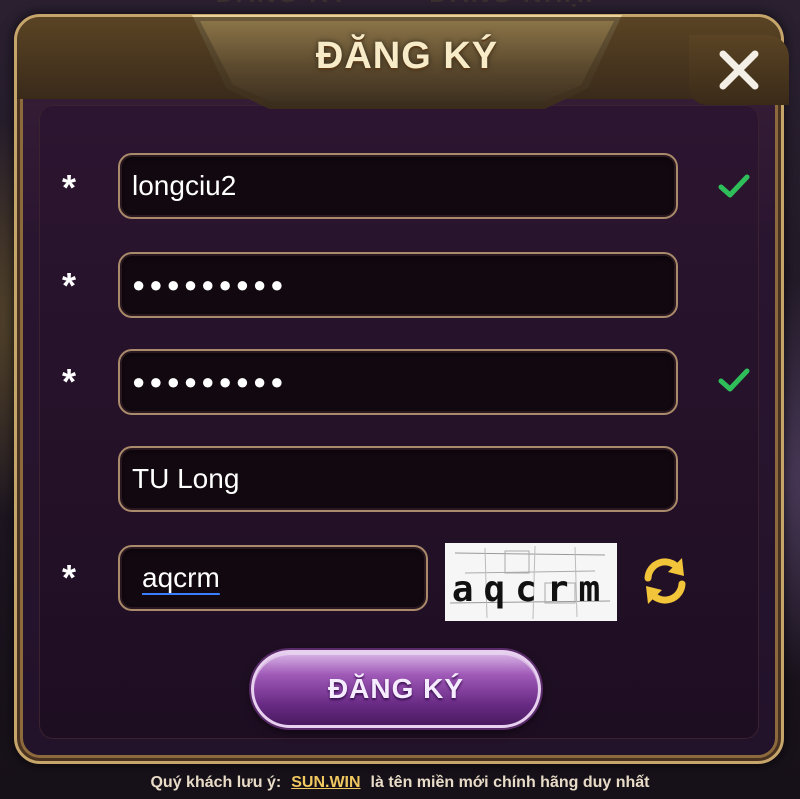 Image resolution: width=800 pixels, height=799 pixels. What do you see at coordinates (325, 783) in the screenshot?
I see `footer-brand-link: SUN.WIN` at bounding box center [325, 783].